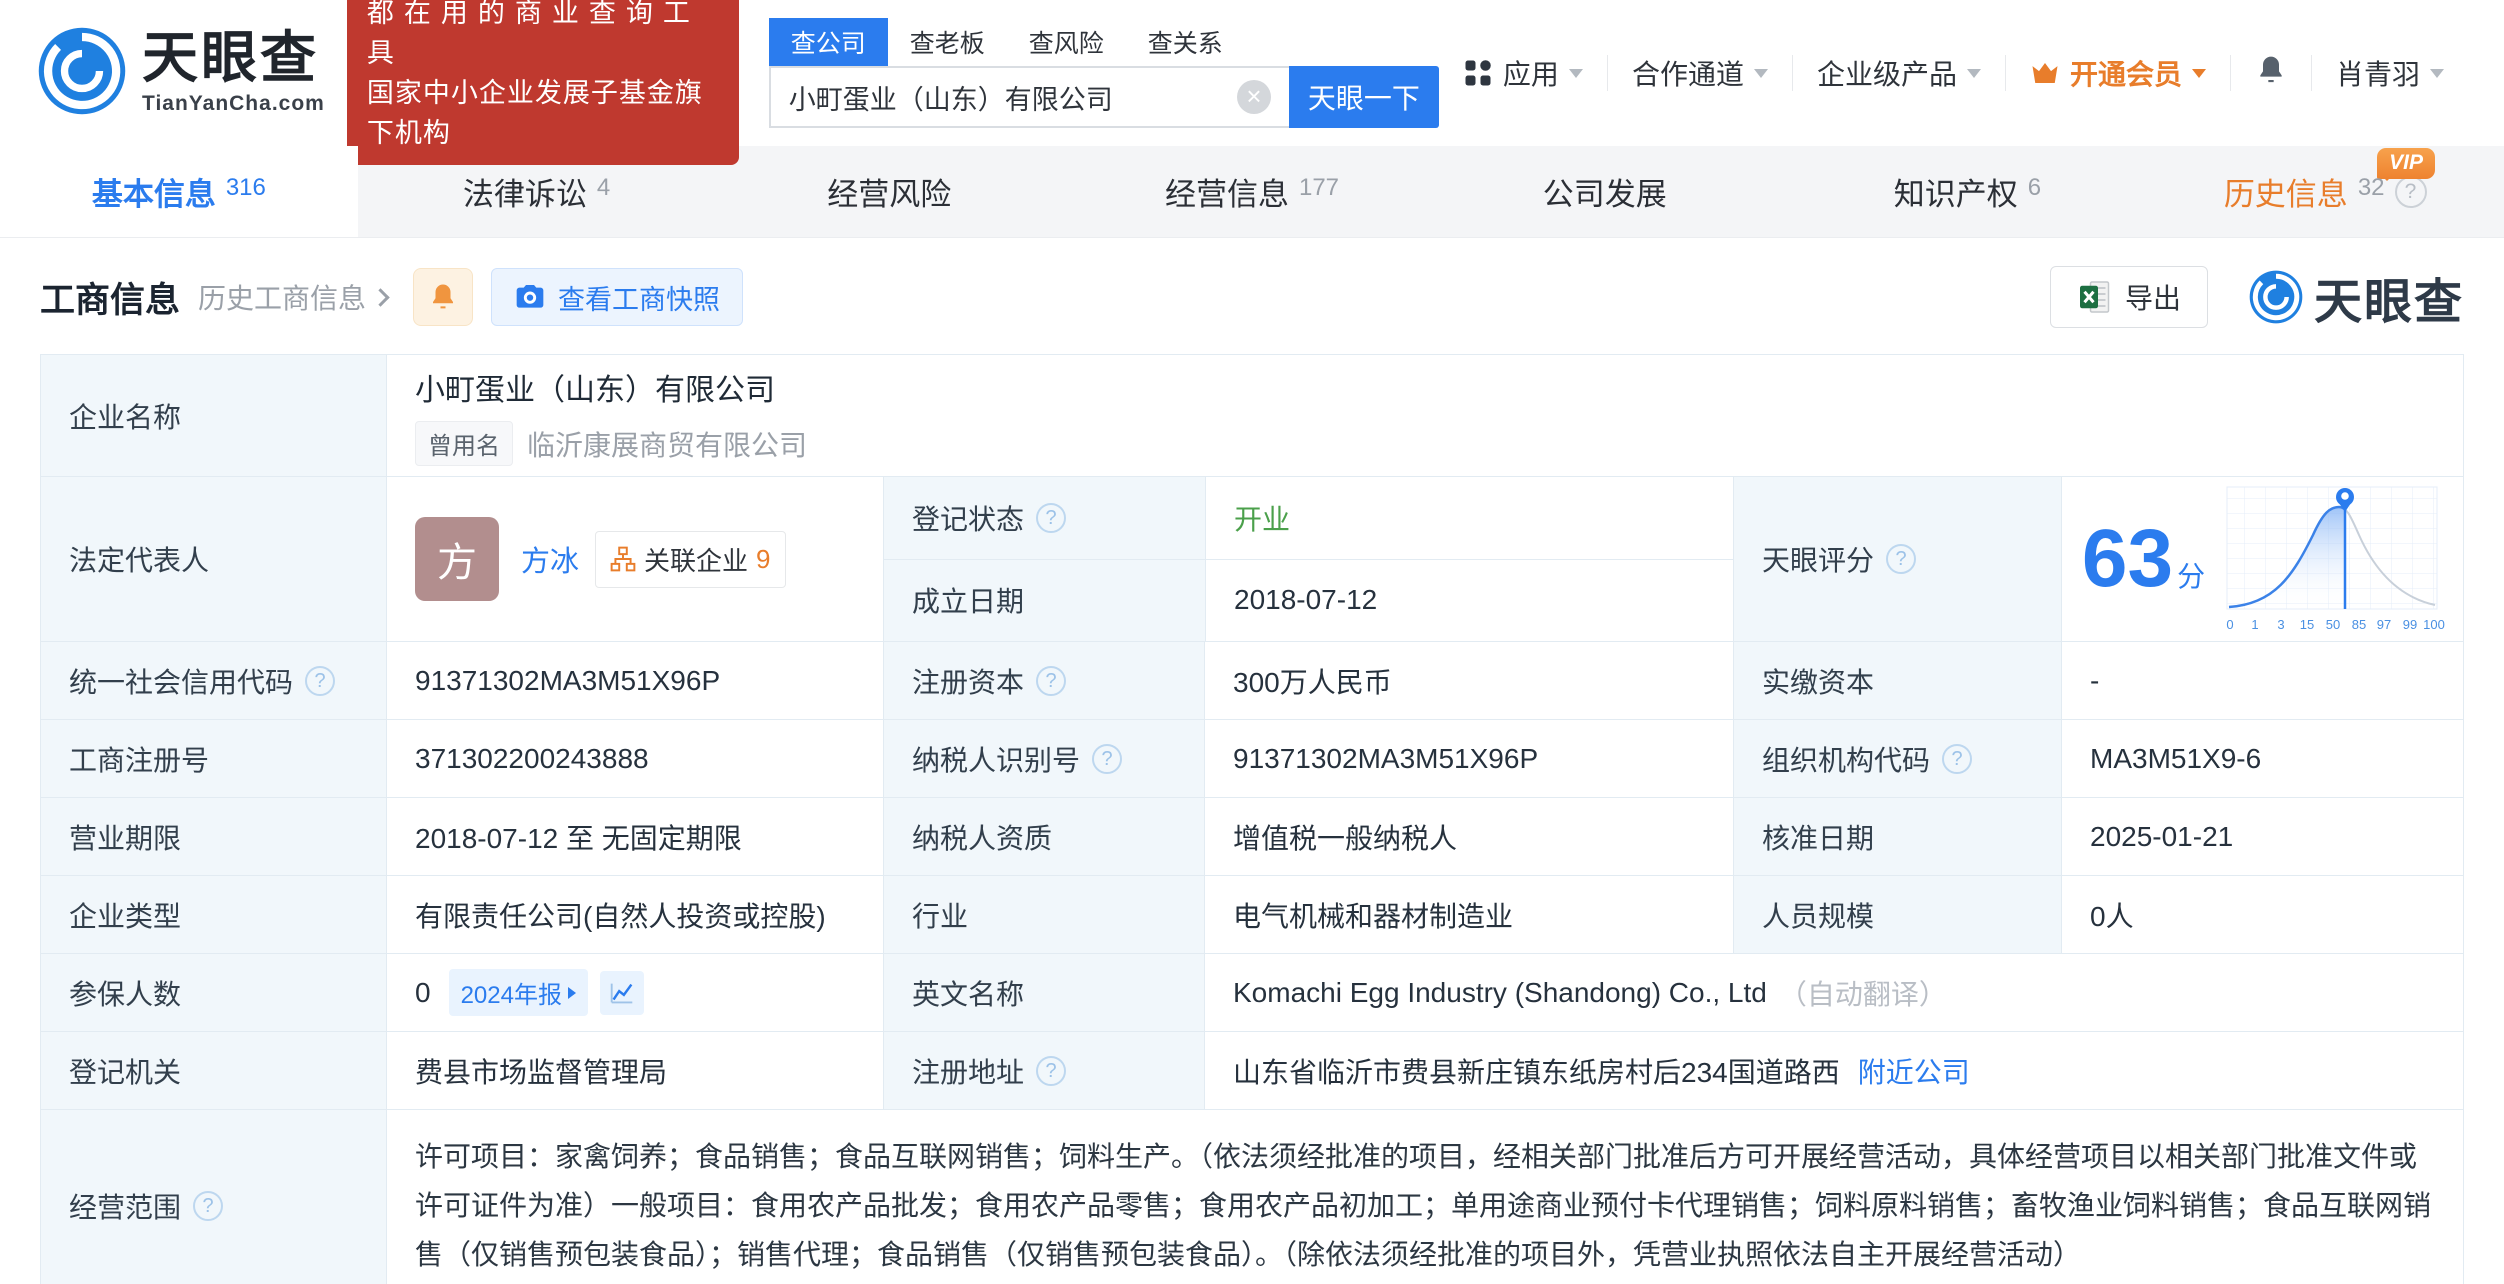  What do you see at coordinates (1478, 73) in the screenshot?
I see `apps-grid-icon` at bounding box center [1478, 73].